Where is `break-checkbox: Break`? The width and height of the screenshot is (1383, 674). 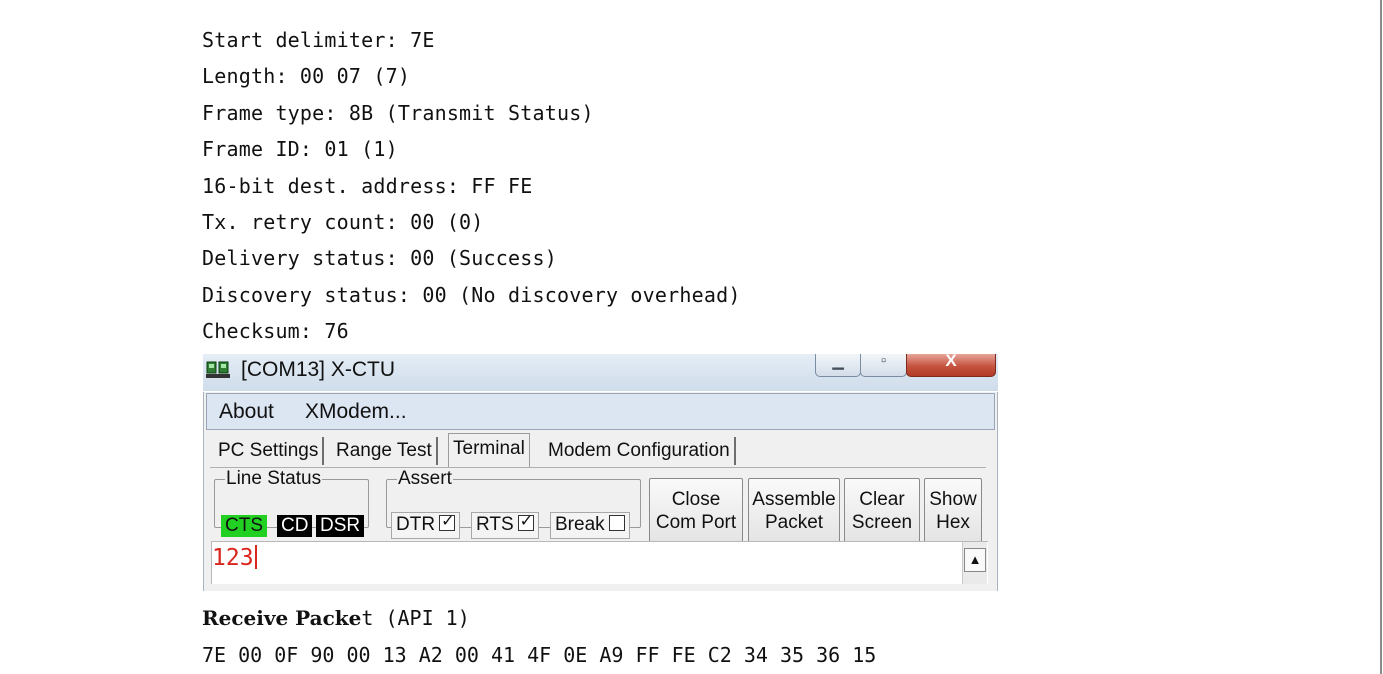
break-checkbox: Break is located at coordinates (590, 525).